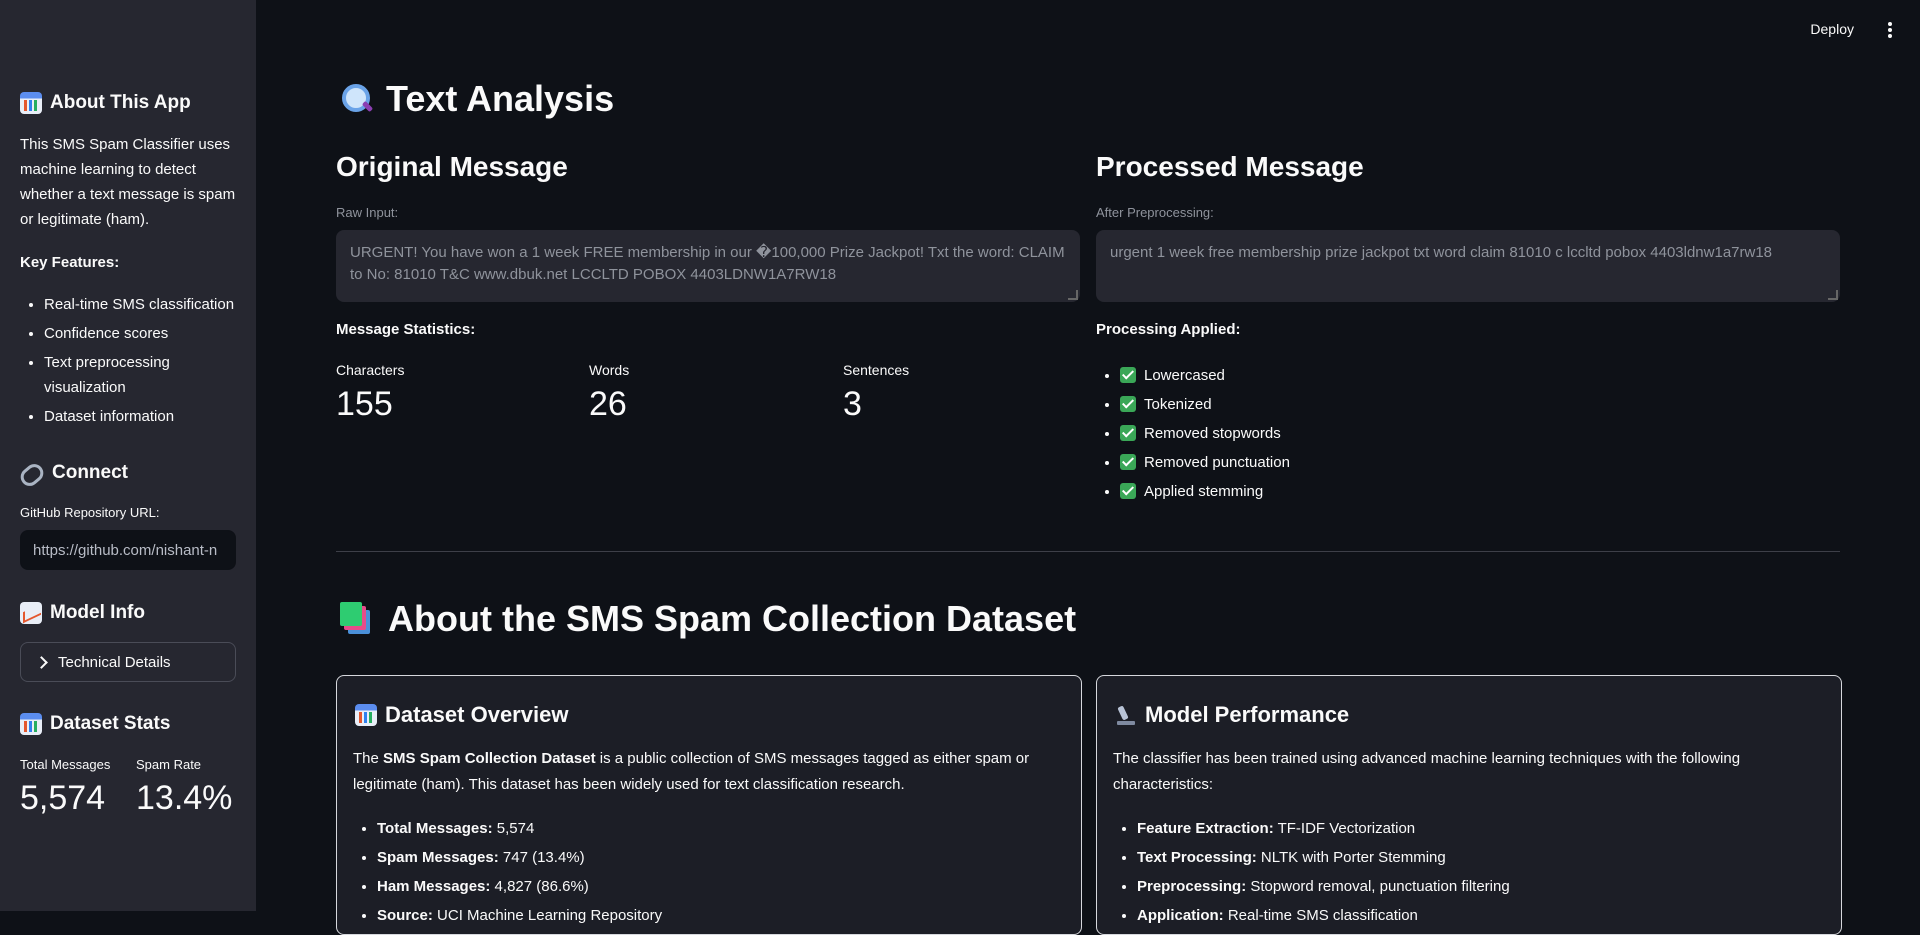  Describe the element at coordinates (1230, 166) in the screenshot. I see `processed-message-title: Processed Message` at that location.